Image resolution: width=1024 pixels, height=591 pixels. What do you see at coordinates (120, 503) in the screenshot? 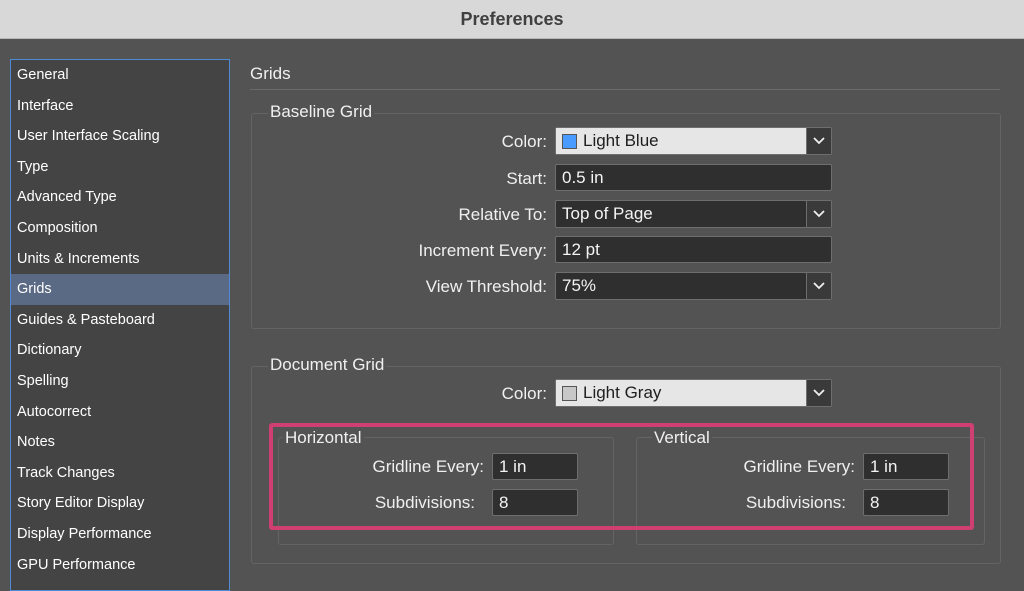
I see `sidebar-item-story-editor-display: Story Editor Display` at bounding box center [120, 503].